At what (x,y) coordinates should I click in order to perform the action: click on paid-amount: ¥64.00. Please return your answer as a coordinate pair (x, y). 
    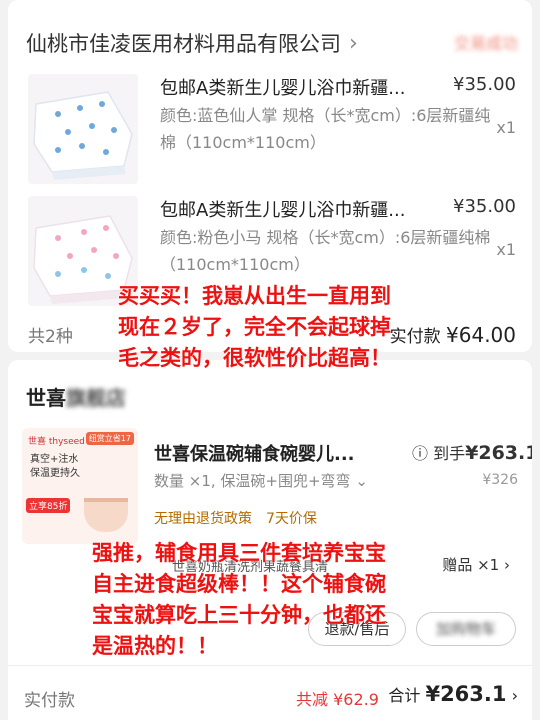
    Looking at the image, I should click on (481, 335).